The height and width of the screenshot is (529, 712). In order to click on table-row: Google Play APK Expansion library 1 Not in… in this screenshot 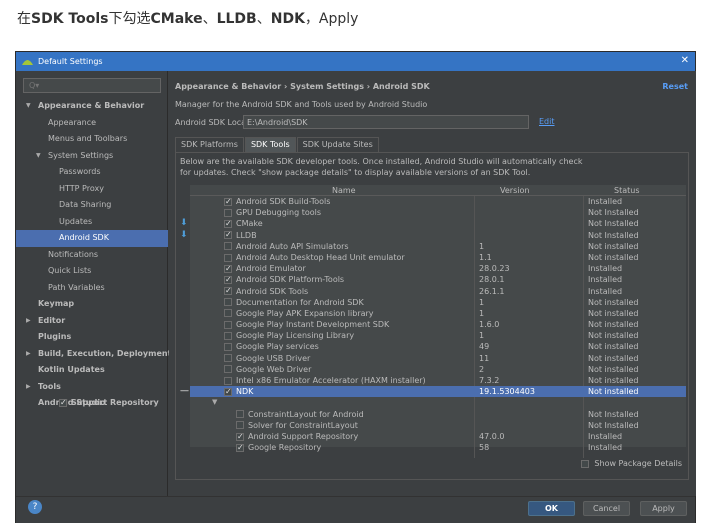, I will do `click(438, 313)`.